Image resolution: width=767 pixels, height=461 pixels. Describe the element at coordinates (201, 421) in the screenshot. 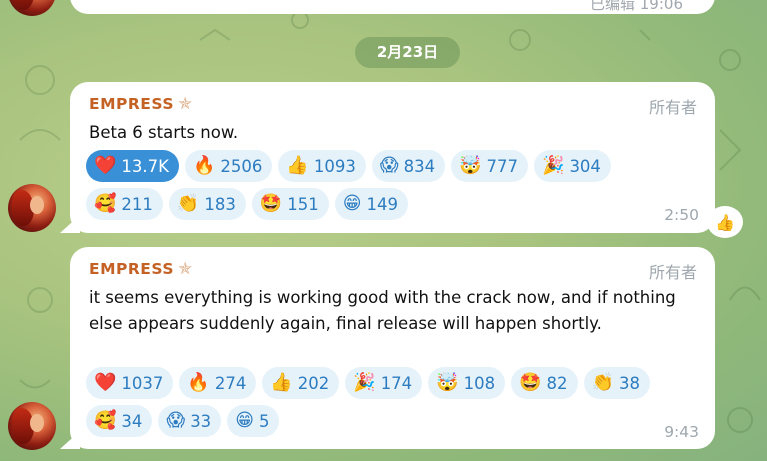

I see `reaction-count: 33` at that location.